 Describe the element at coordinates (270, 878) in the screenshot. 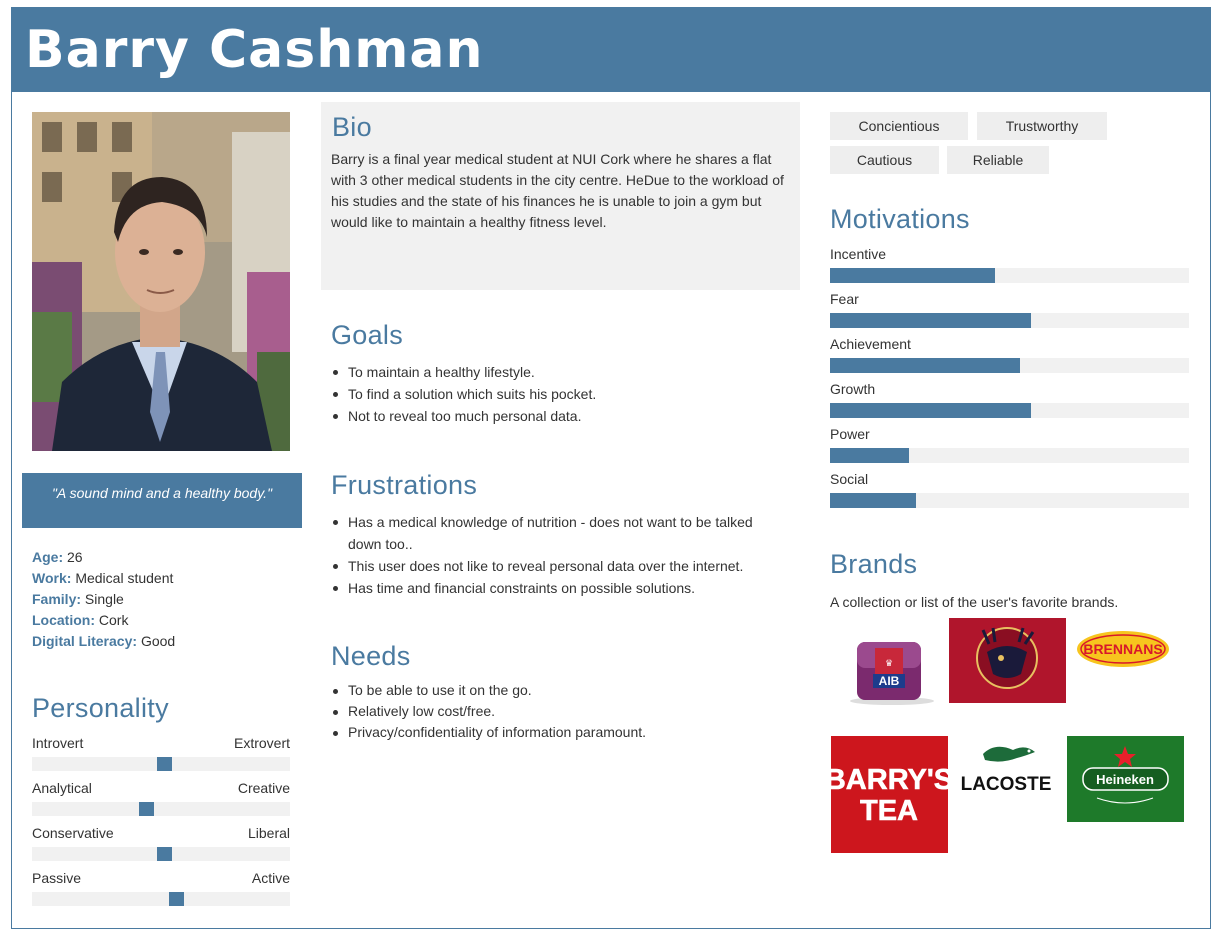

I see `slider-right-label: Active` at that location.